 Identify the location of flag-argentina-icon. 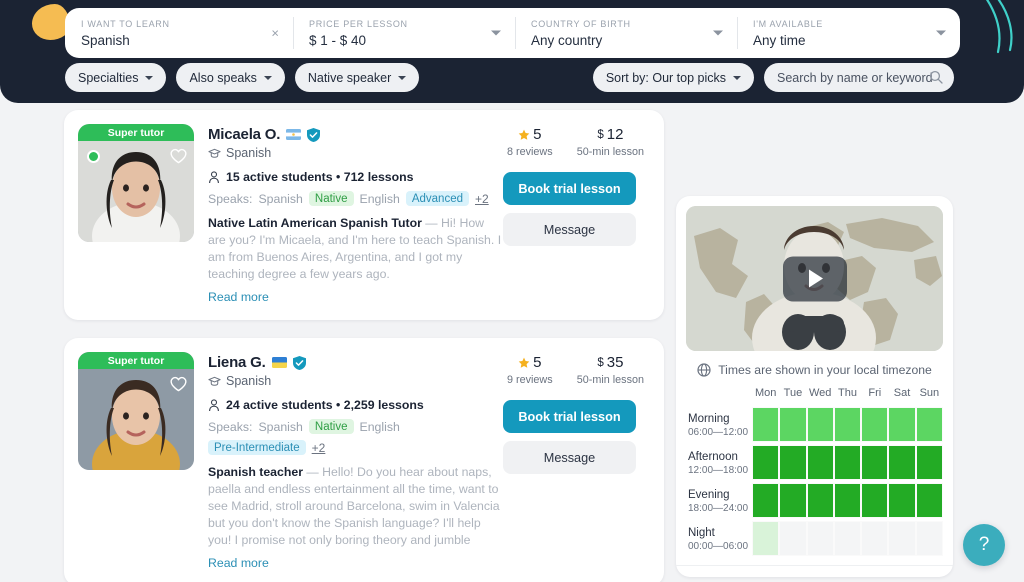
(294, 134).